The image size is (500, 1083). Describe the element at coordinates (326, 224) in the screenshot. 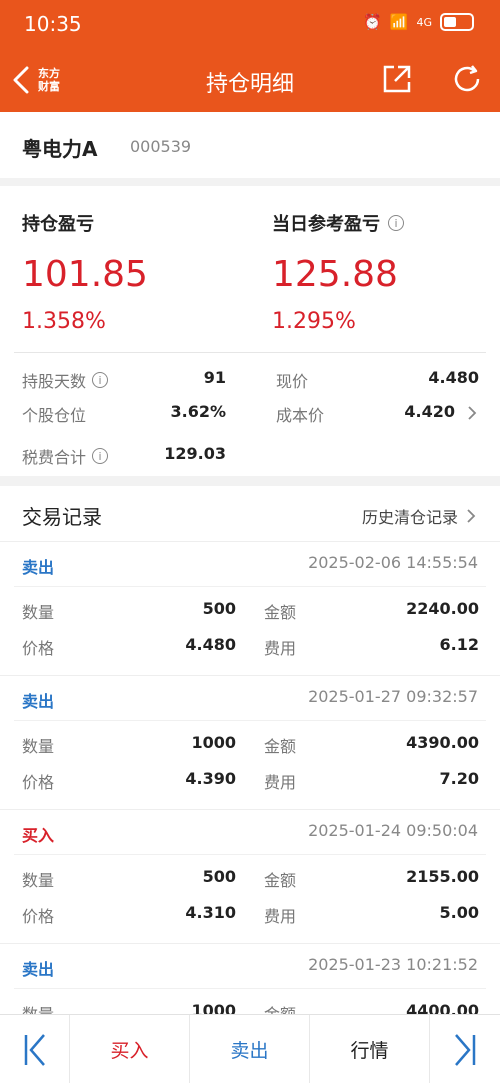

I see `daily-pnl-label: 当日参考盈亏` at that location.